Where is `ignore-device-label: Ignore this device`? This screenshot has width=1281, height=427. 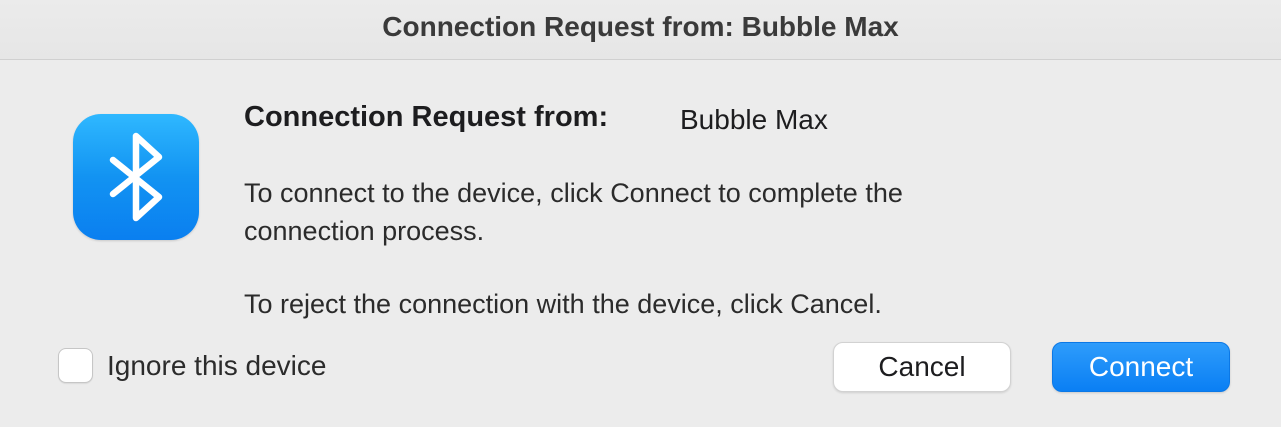
ignore-device-label: Ignore this device is located at coordinates (216, 366).